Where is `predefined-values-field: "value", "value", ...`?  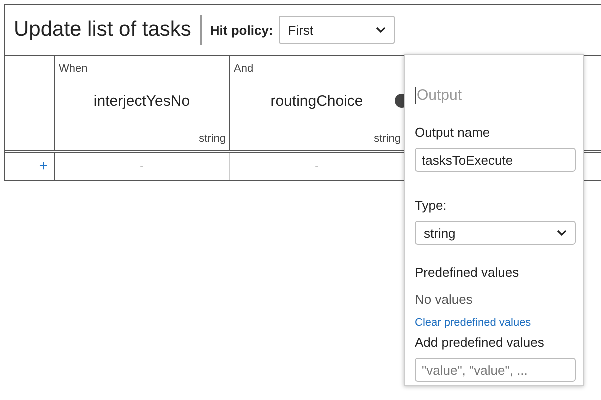 predefined-values-field: "value", "value", ... is located at coordinates (495, 370).